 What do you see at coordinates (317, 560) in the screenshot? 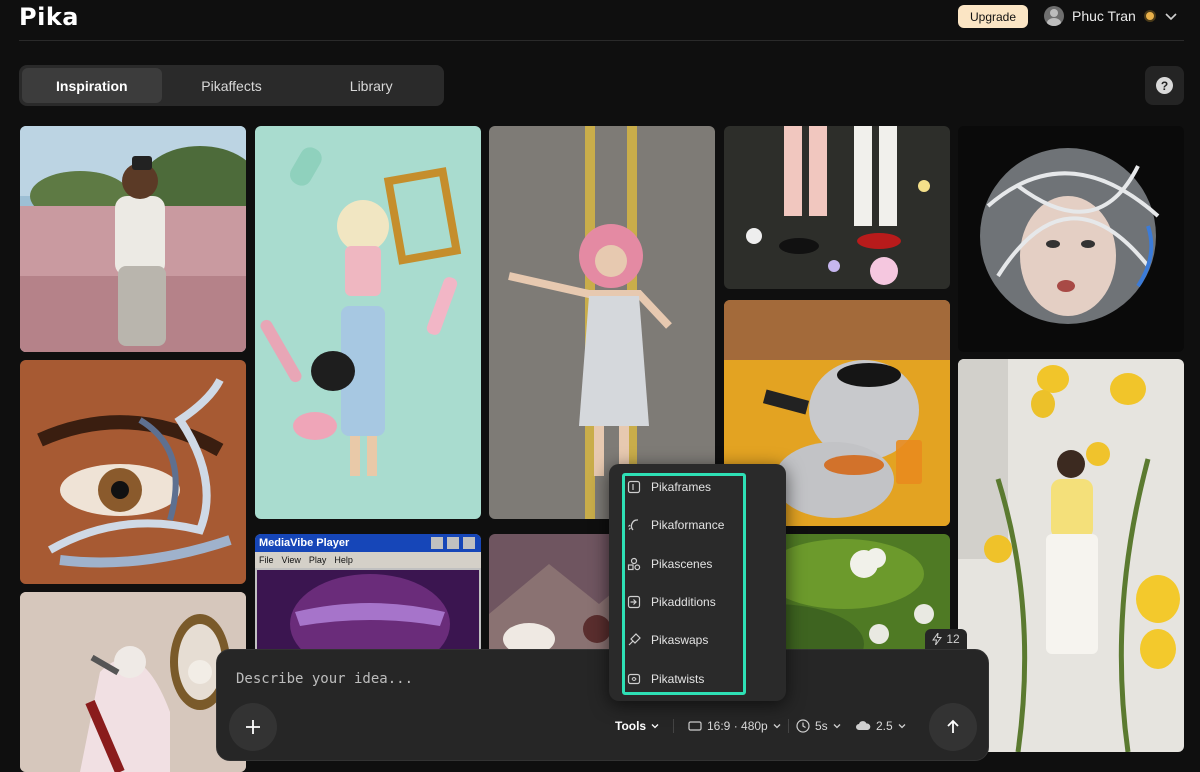
I see `player-menu-play: Play` at bounding box center [317, 560].